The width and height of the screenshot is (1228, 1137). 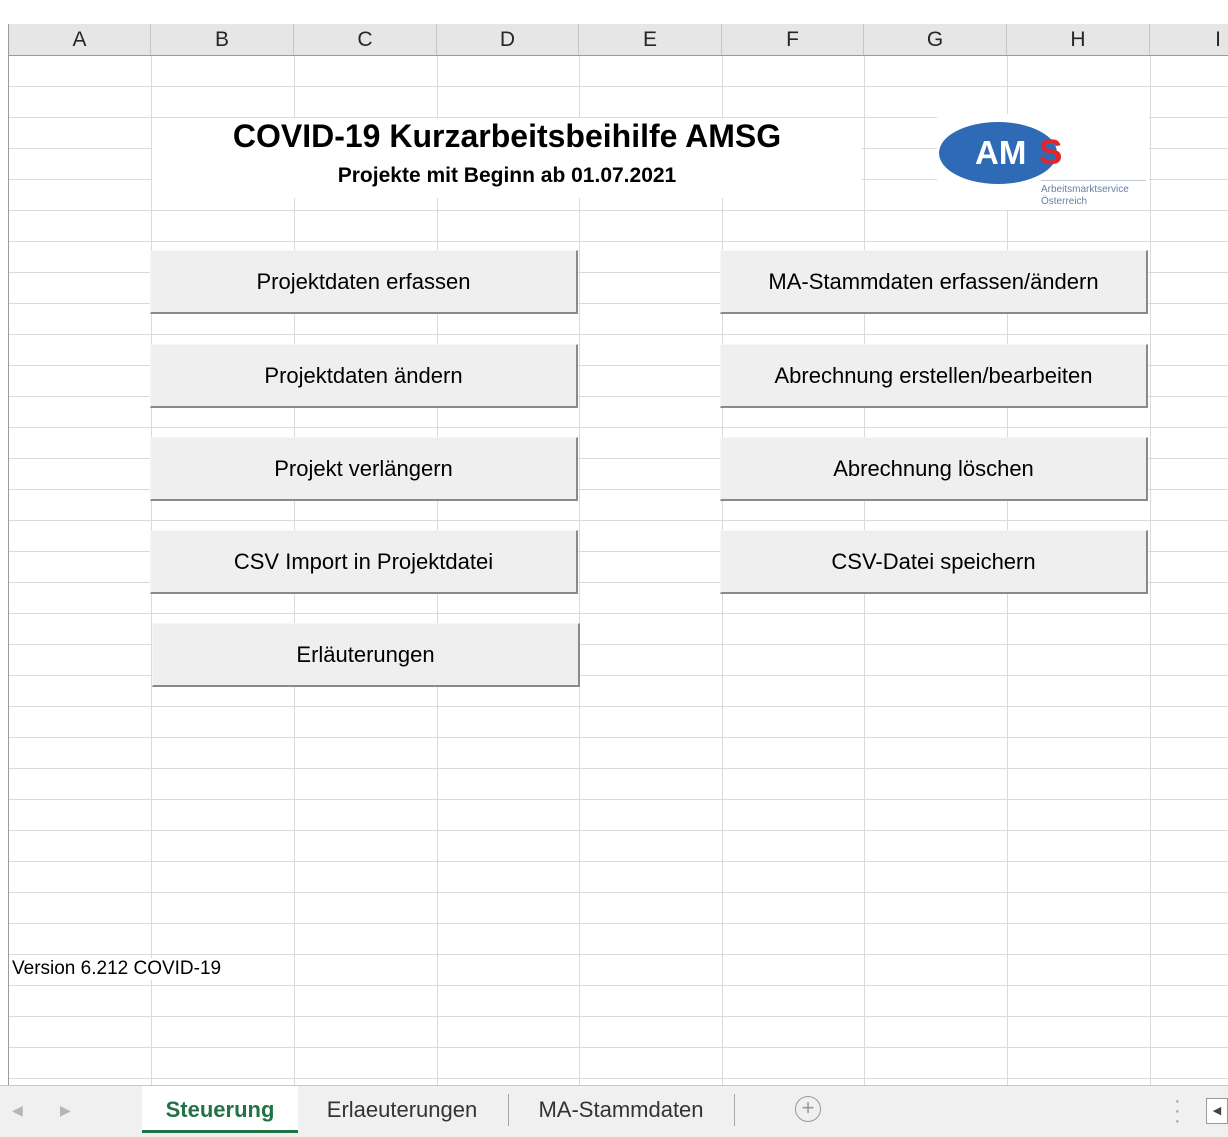 What do you see at coordinates (621, 1108) in the screenshot?
I see `tab-ma-stammdaten: MA-Stammdaten` at bounding box center [621, 1108].